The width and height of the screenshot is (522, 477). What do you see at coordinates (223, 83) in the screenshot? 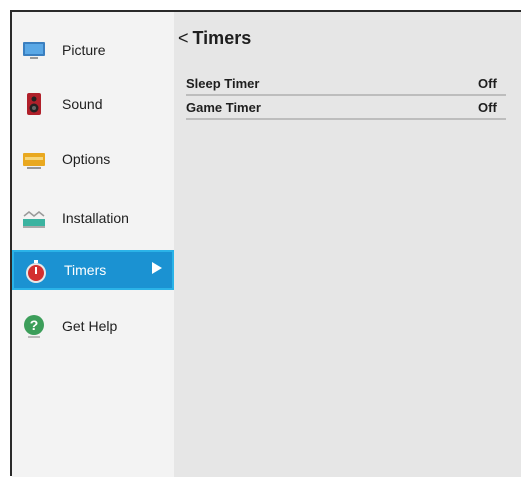
I see `row-label: Sleep Timer` at bounding box center [223, 83].